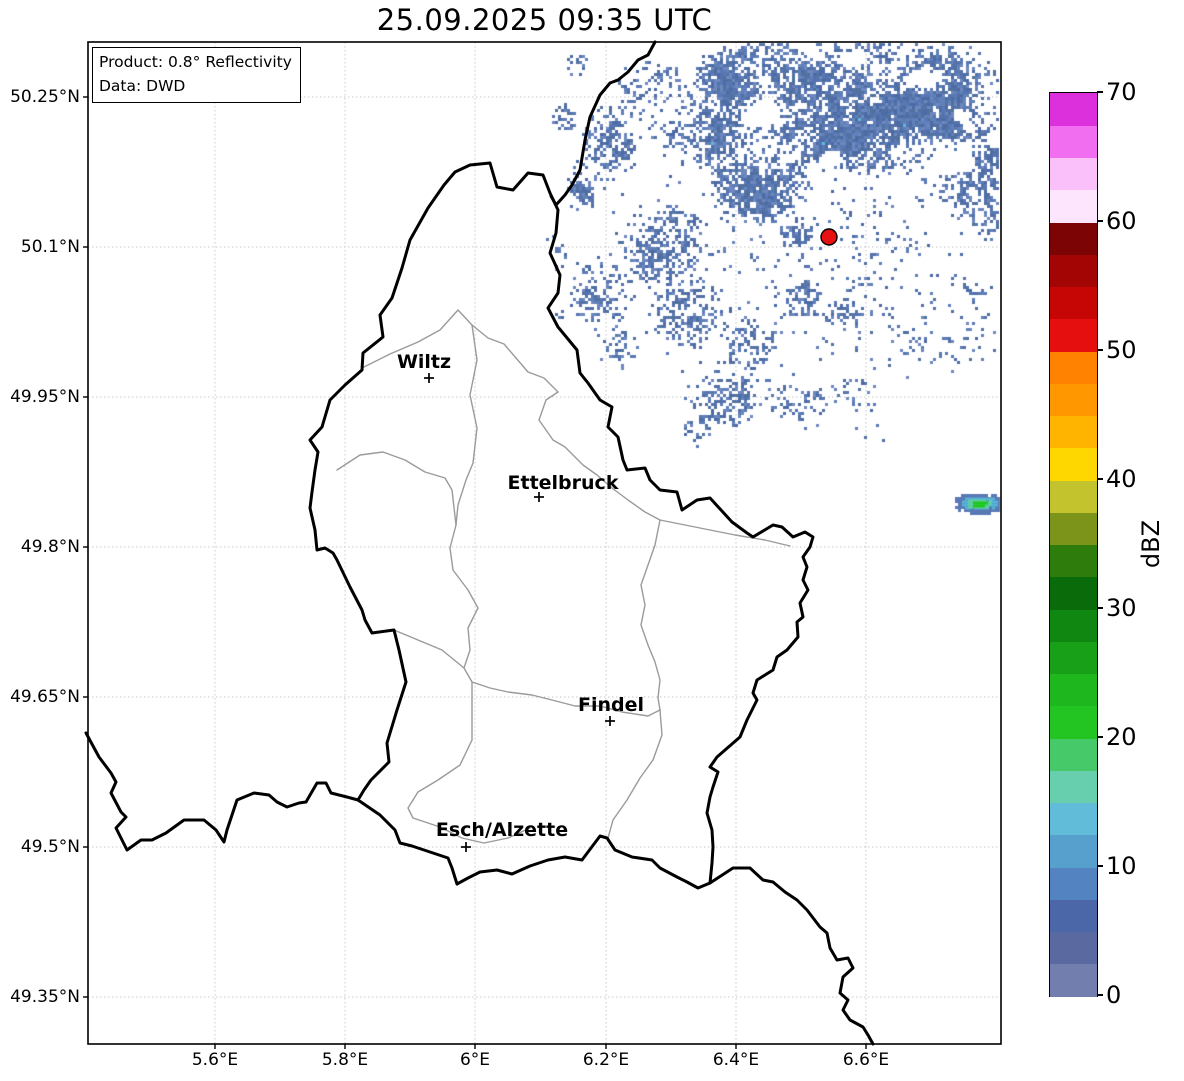 This screenshot has height=1081, width=1184. What do you see at coordinates (1121, 221) in the screenshot?
I see `colorbar-tick-label: 60` at bounding box center [1121, 221].